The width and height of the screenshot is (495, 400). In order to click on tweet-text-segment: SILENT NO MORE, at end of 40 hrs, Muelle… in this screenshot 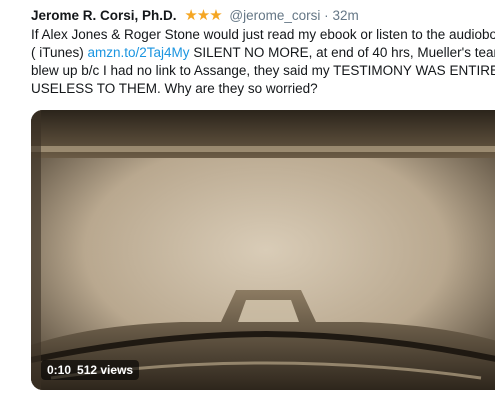, I will do `click(342, 52)`.